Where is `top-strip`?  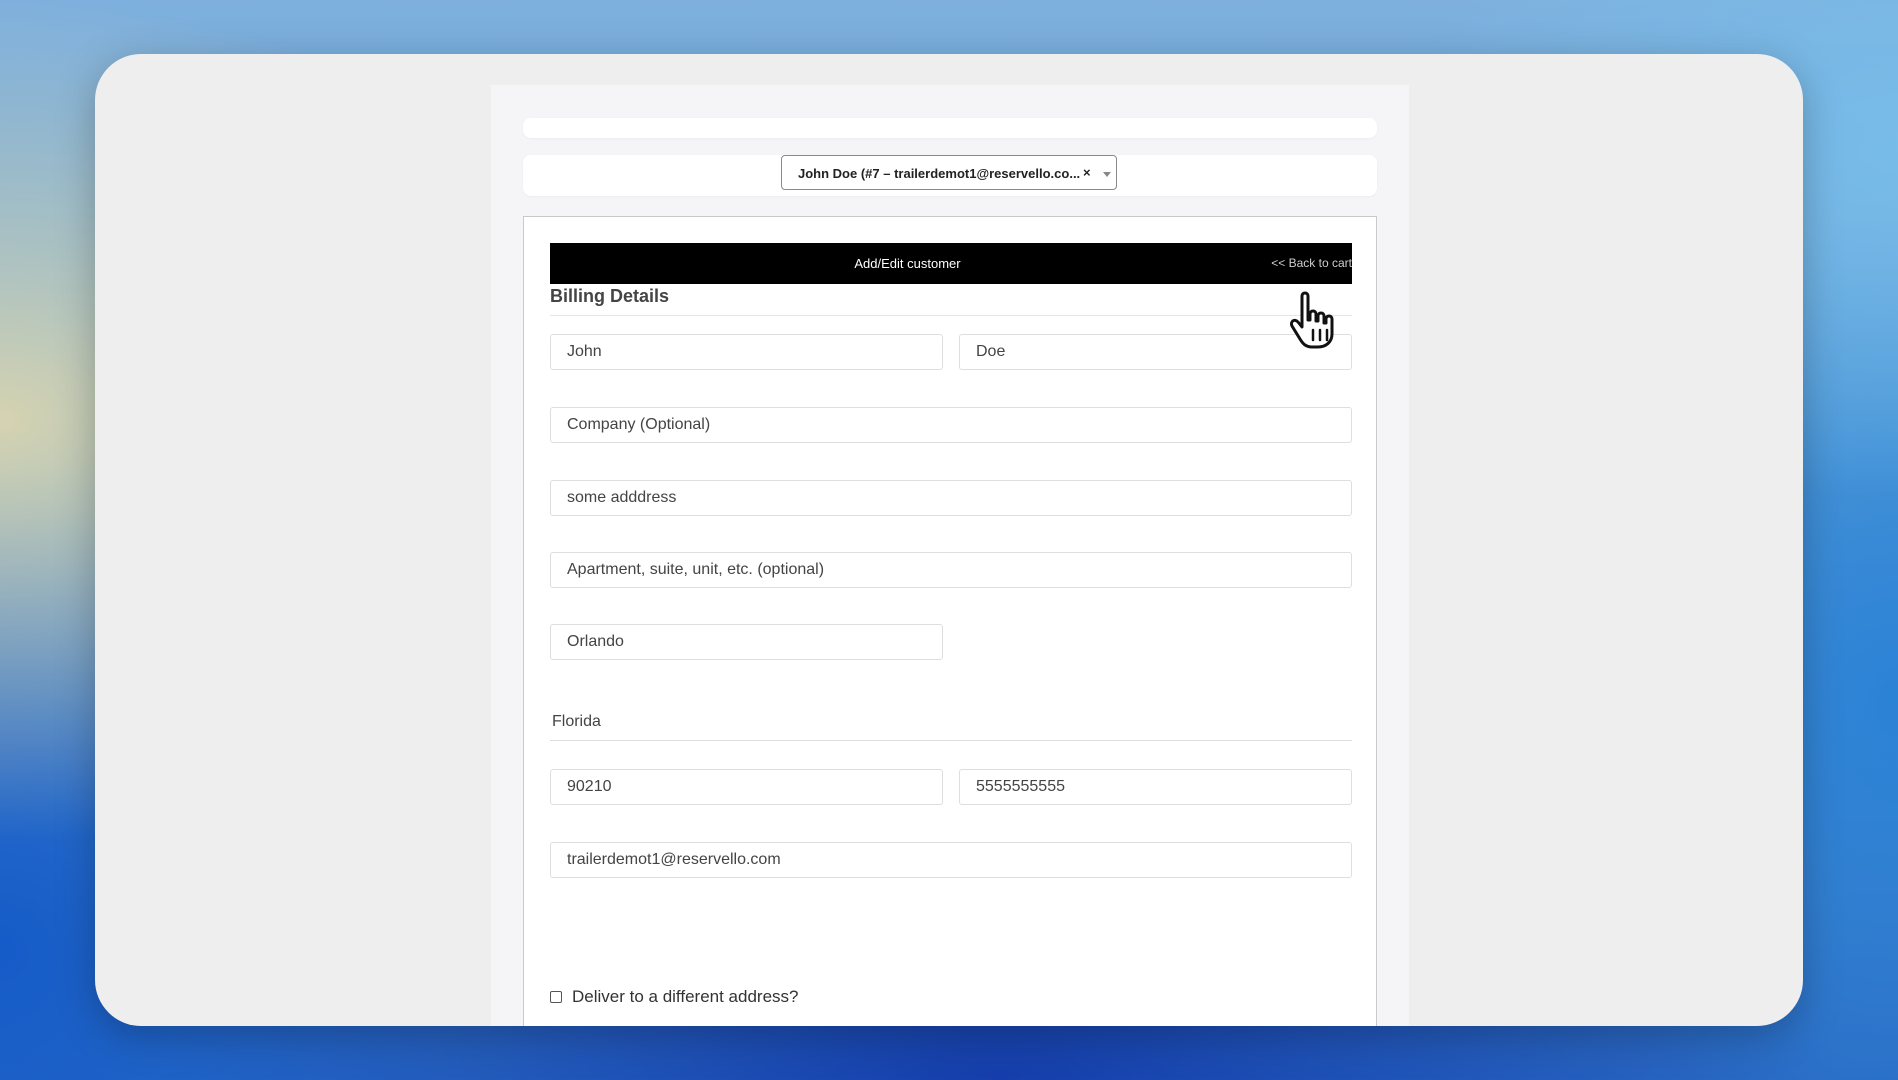
top-strip is located at coordinates (950, 128).